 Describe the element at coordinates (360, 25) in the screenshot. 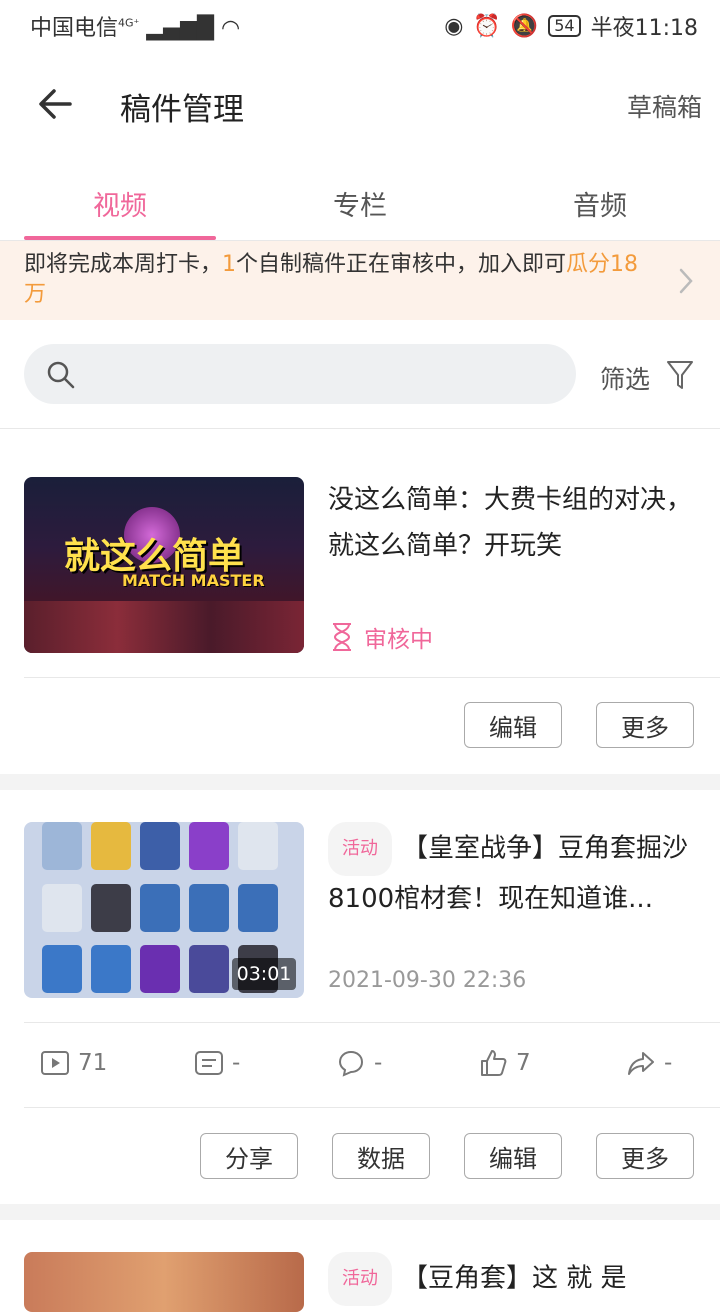

I see `status-bar: 中国电信4G⁺ ▂▄▆█ ◠ ◉ ⏰ 🔕 54 半夜11:18` at that location.